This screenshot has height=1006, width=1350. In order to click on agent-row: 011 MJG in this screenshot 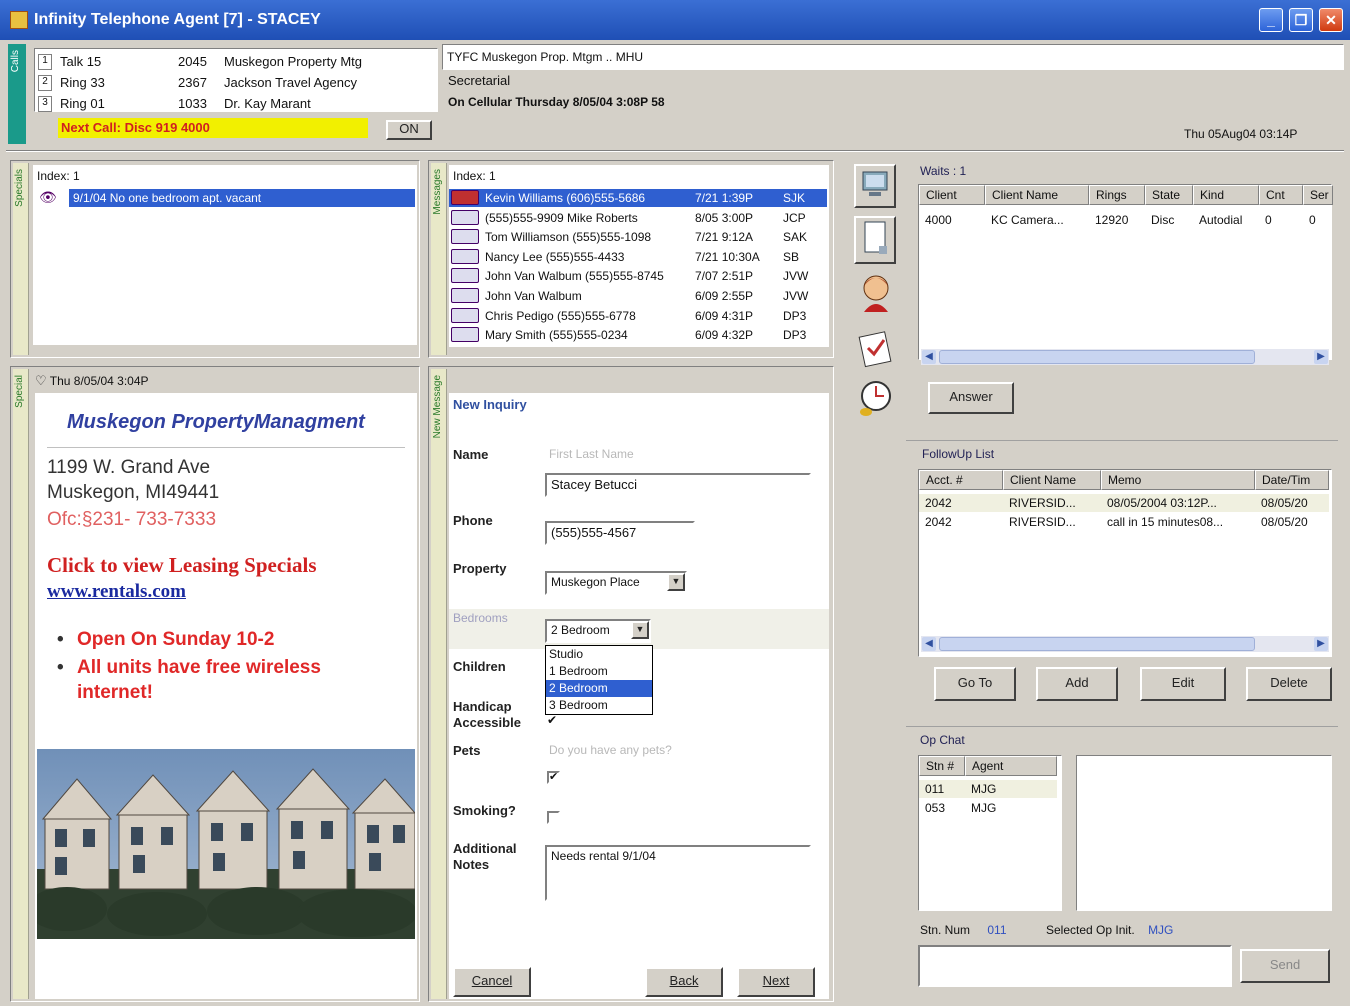, I will do `click(988, 789)`.